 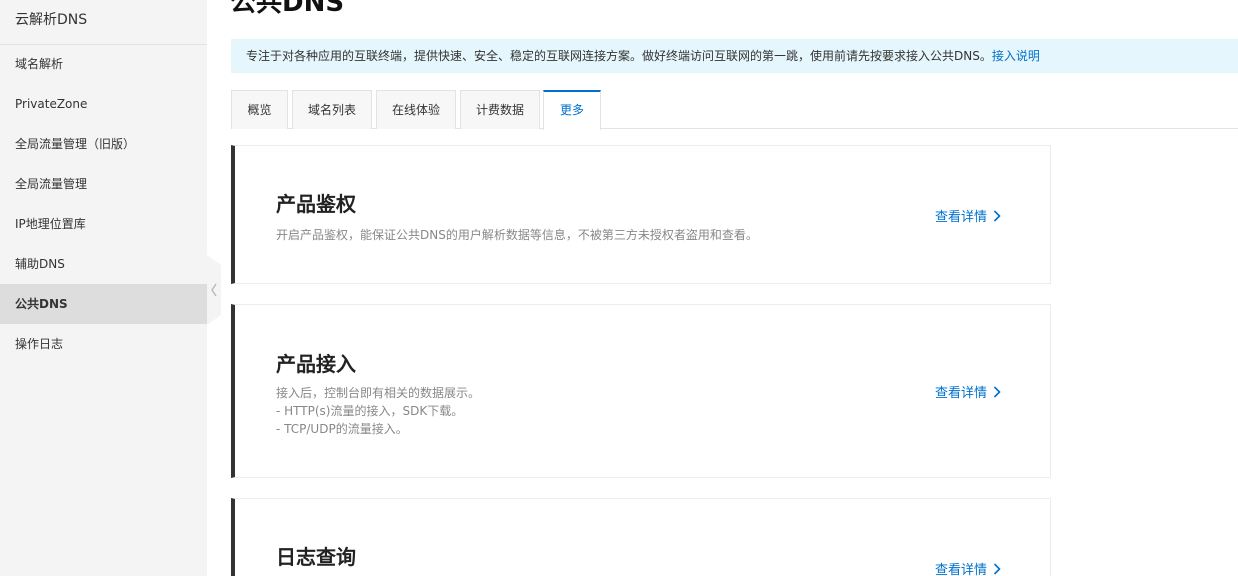 What do you see at coordinates (103, 184) in the screenshot?
I see `sidebar-item-gtm: 全局流量管理` at bounding box center [103, 184].